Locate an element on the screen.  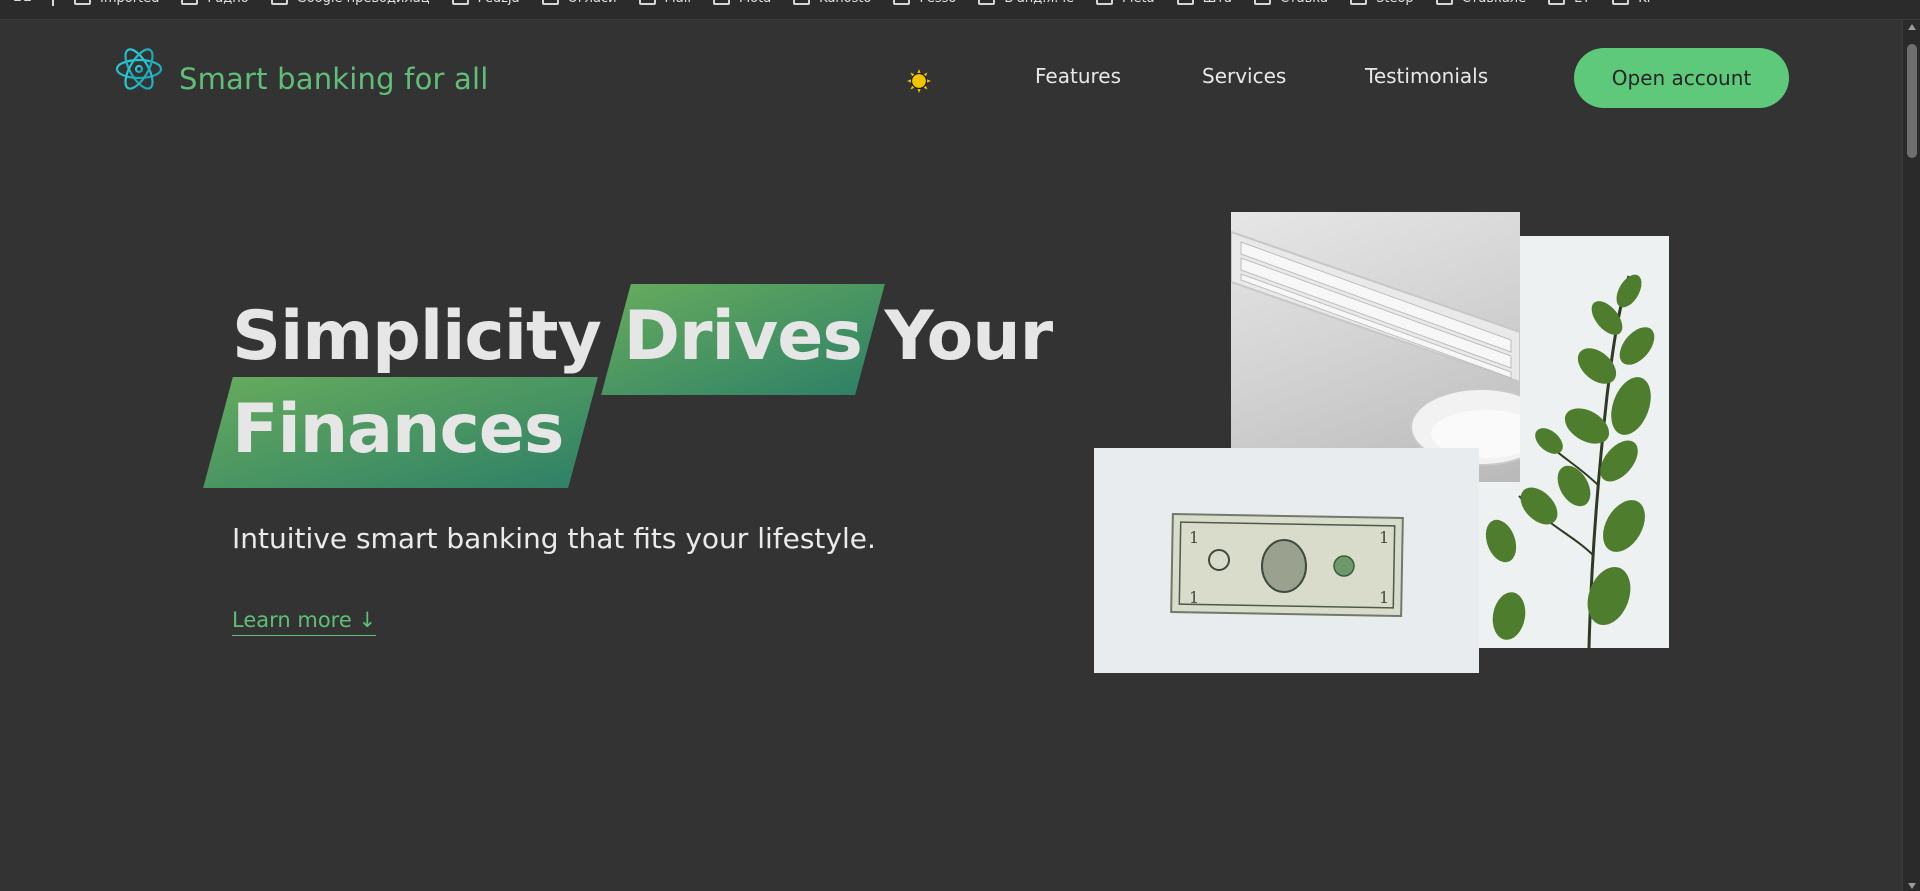
bookmark-item: Ki is located at coordinates (1631, 3).